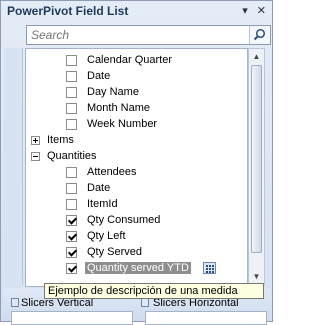 Image resolution: width=320 pixels, height=325 pixels. What do you see at coordinates (35, 140) in the screenshot?
I see `expand-icon` at bounding box center [35, 140].